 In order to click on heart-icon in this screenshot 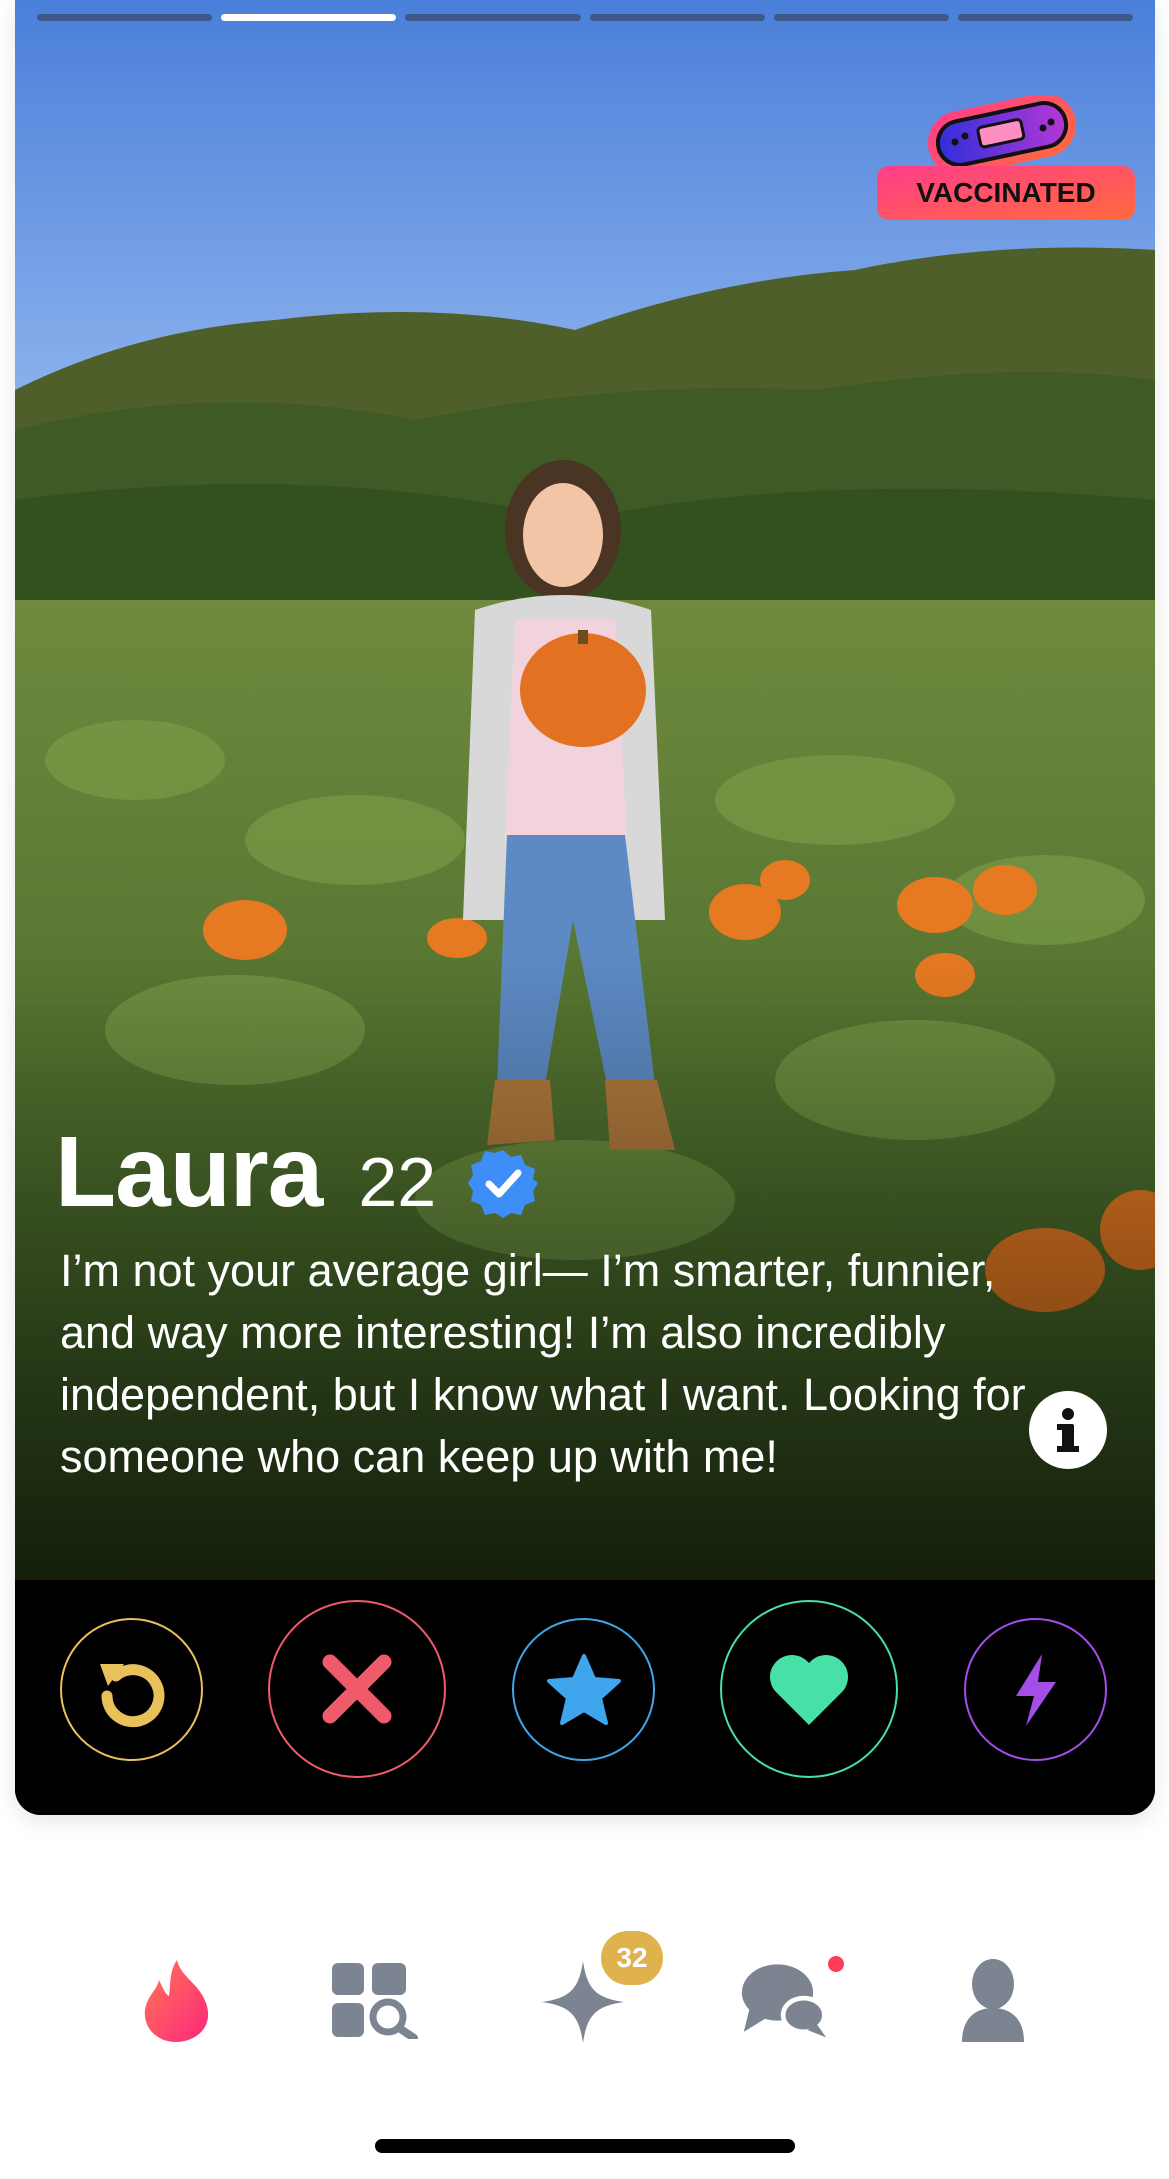, I will do `click(809, 1689)`.